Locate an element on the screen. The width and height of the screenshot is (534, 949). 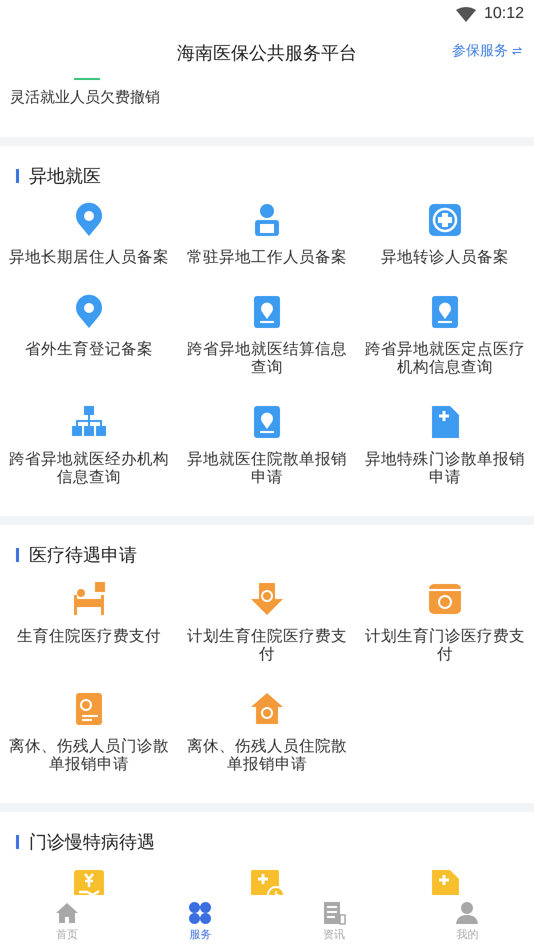
service-label: 跨省异地就医结算信息查询 is located at coordinates (267, 358).